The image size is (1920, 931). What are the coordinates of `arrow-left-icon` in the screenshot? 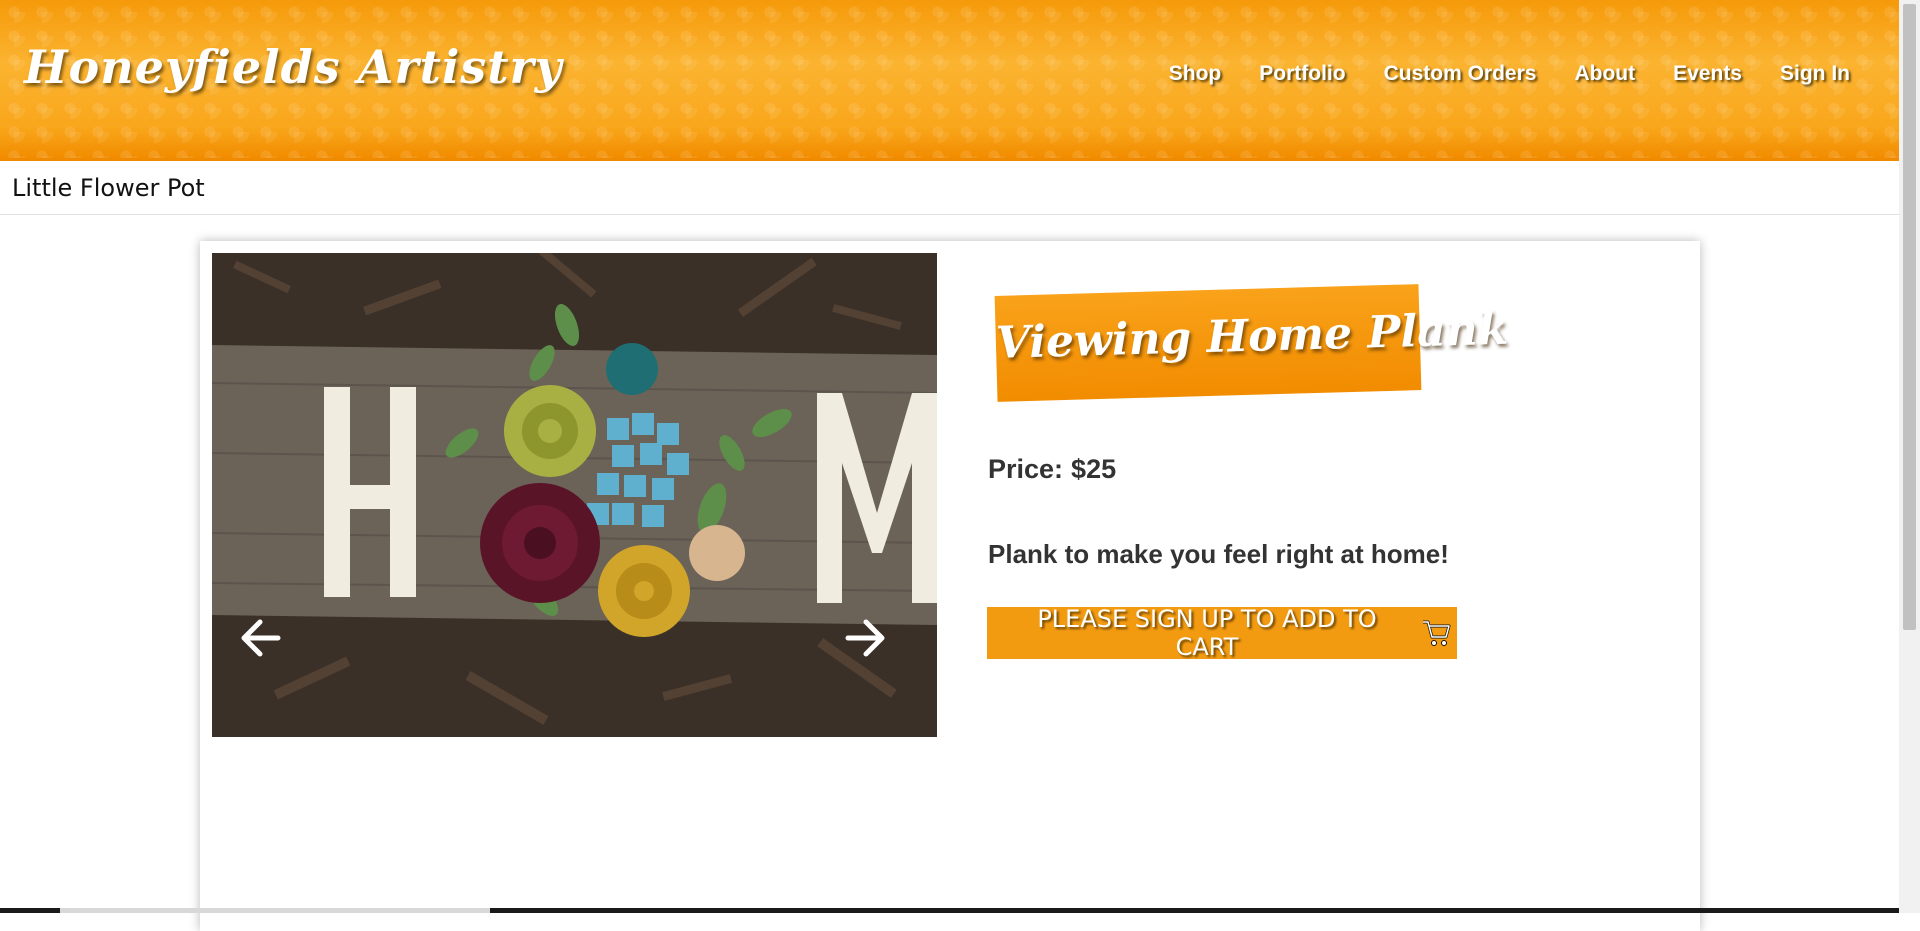 It's located at (261, 638).